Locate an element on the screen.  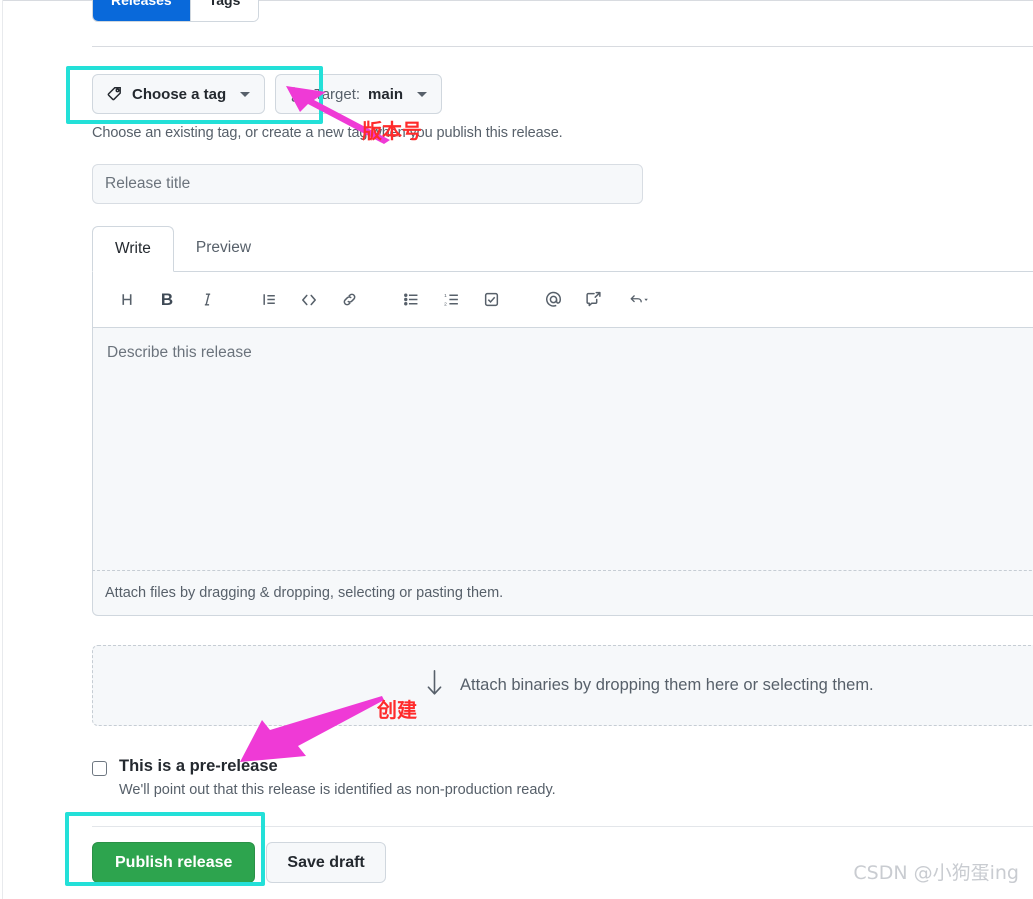
tab-releases: Releases is located at coordinates (141, 10).